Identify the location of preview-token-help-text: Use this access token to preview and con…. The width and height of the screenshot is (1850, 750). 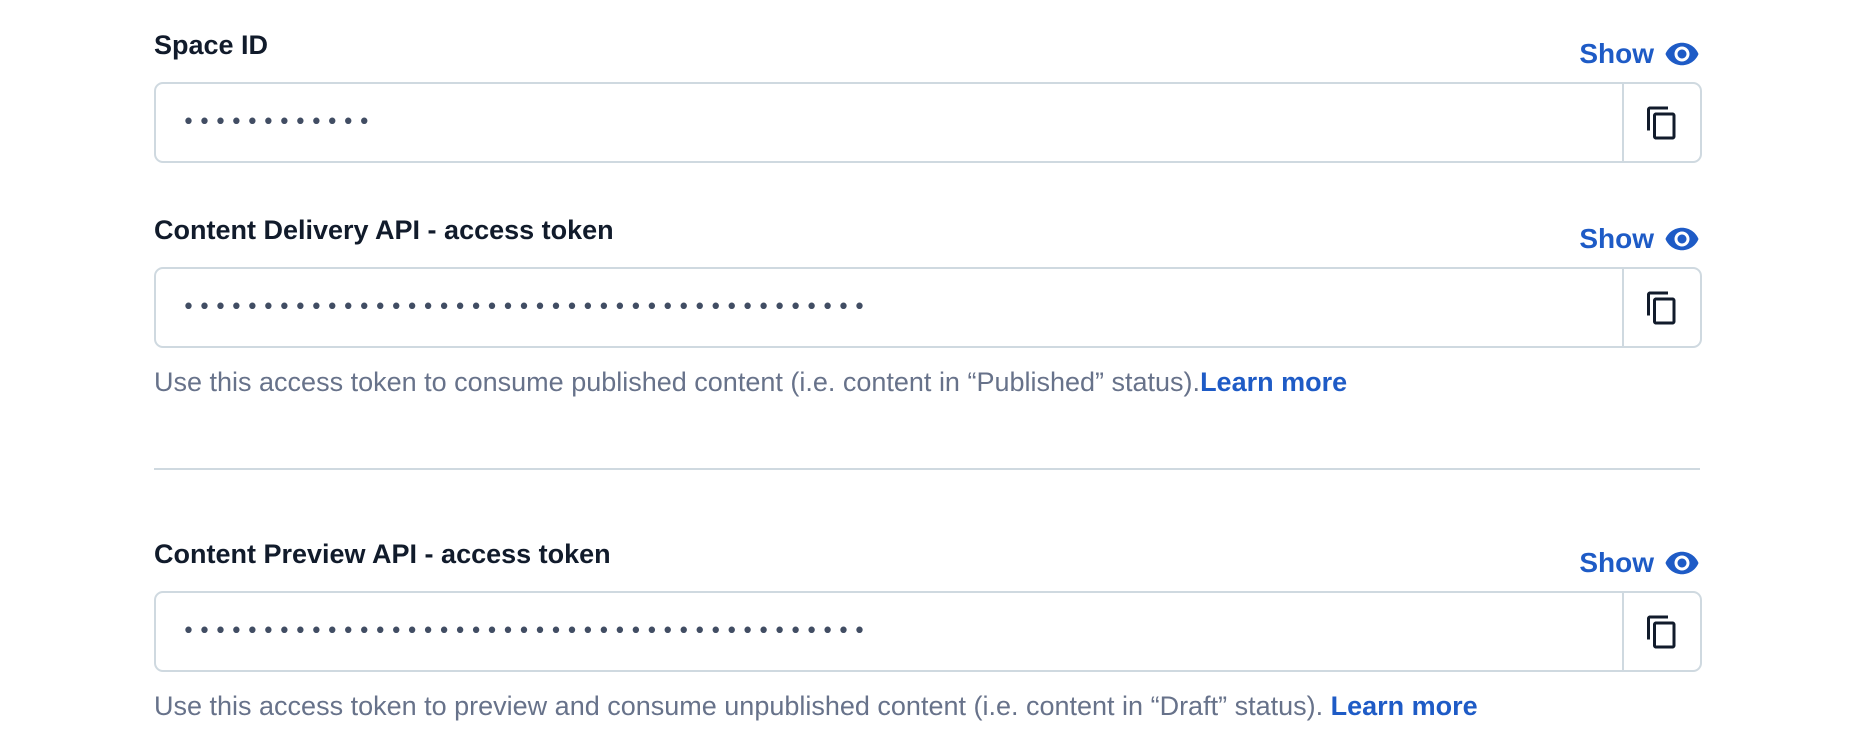
(742, 706).